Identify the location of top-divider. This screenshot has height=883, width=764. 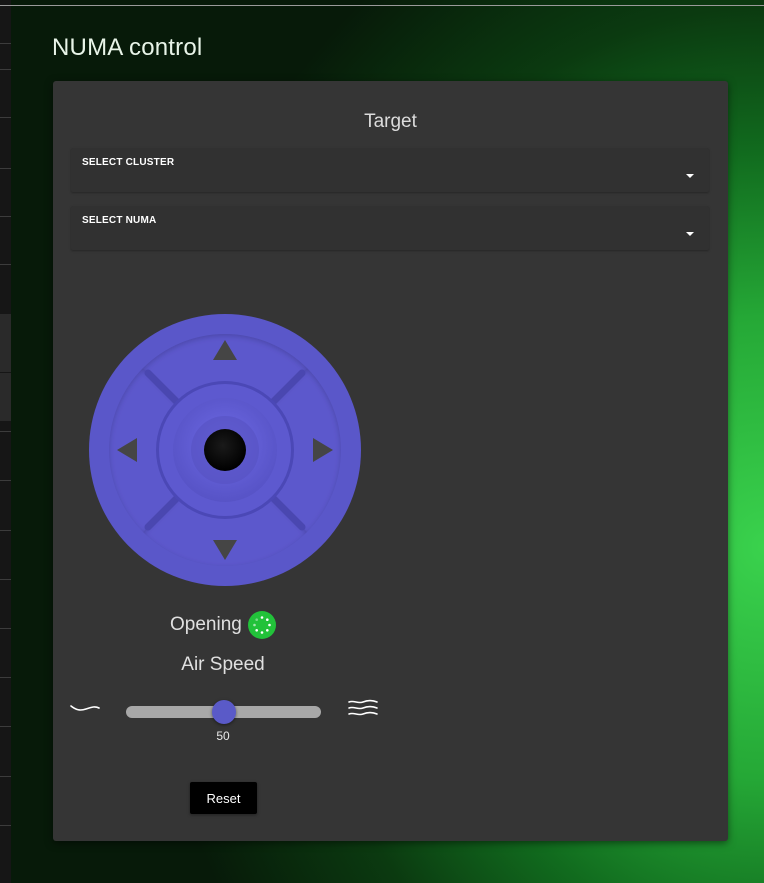
(382, 5).